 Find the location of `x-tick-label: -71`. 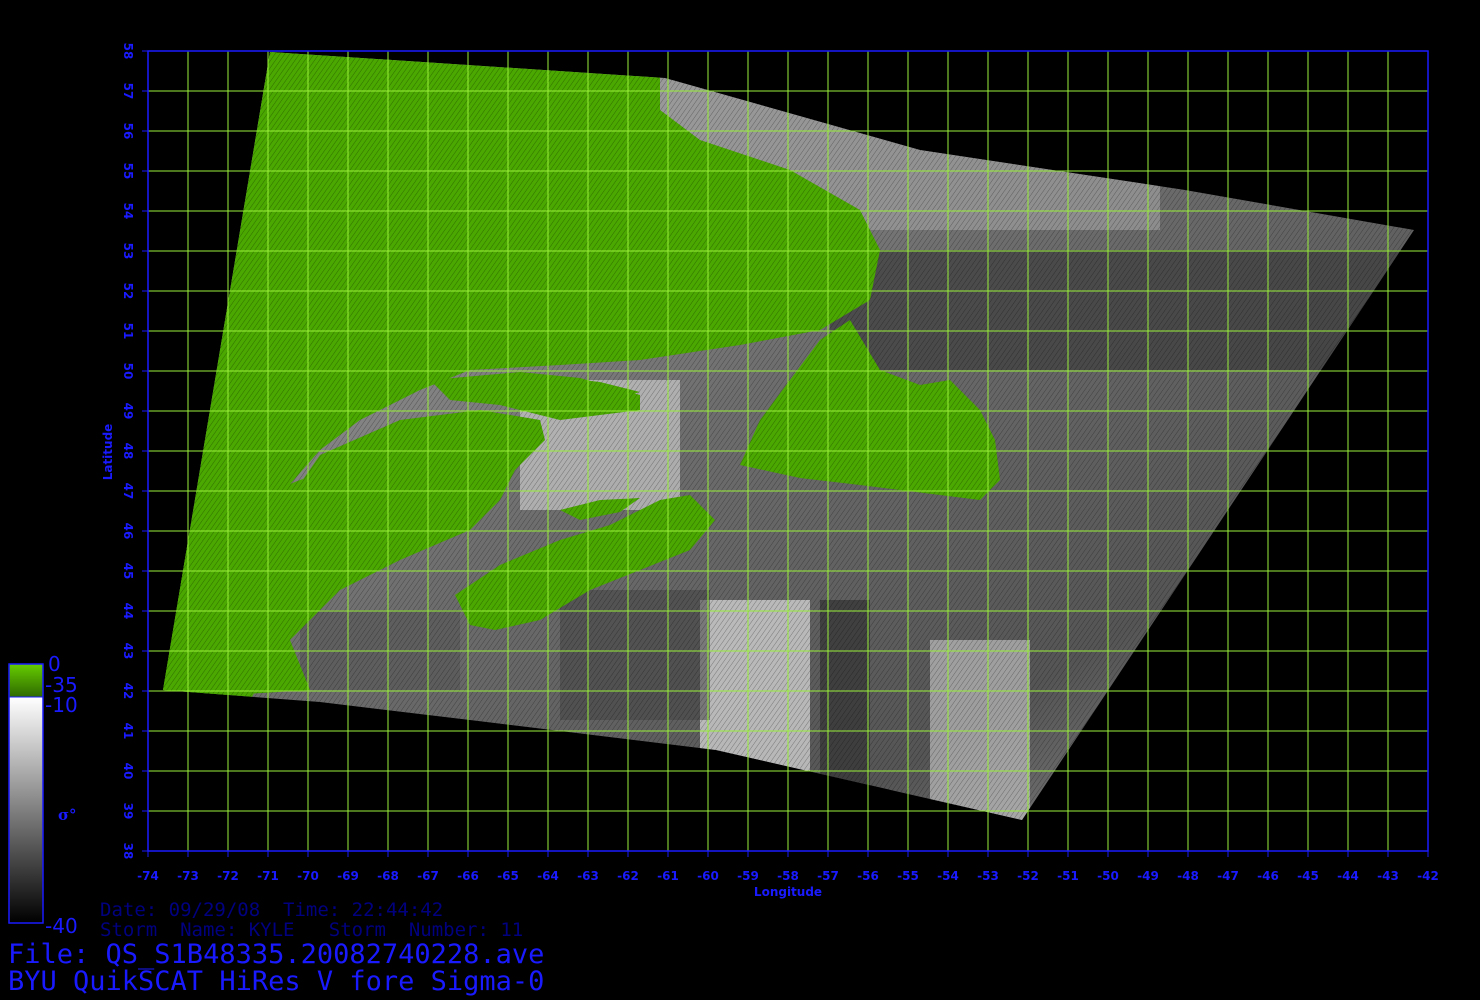

x-tick-label: -71 is located at coordinates (268, 876).